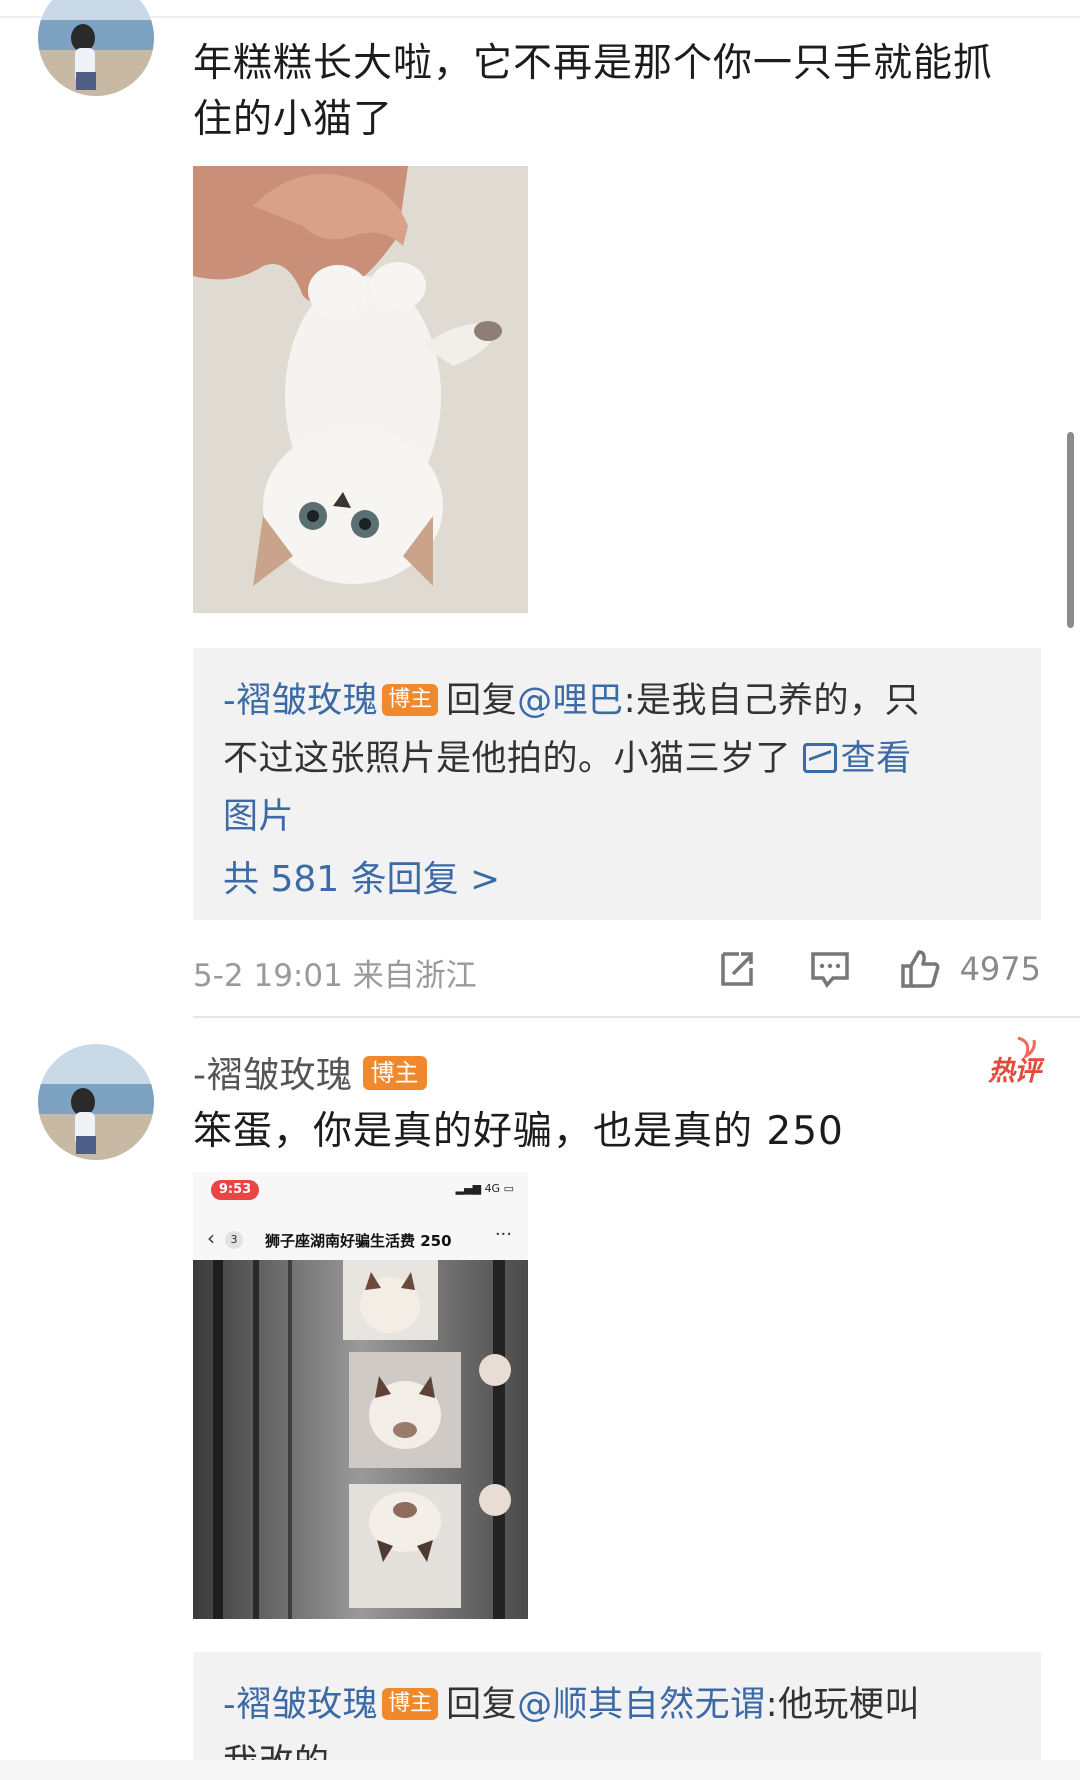  I want to click on reply-content: :他玩梗叫, so click(842, 1705).